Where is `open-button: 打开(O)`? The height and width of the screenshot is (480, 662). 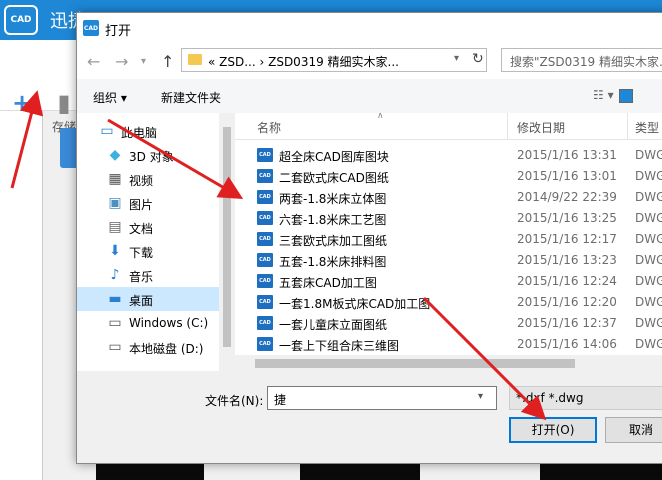 open-button: 打开(O) is located at coordinates (553, 430).